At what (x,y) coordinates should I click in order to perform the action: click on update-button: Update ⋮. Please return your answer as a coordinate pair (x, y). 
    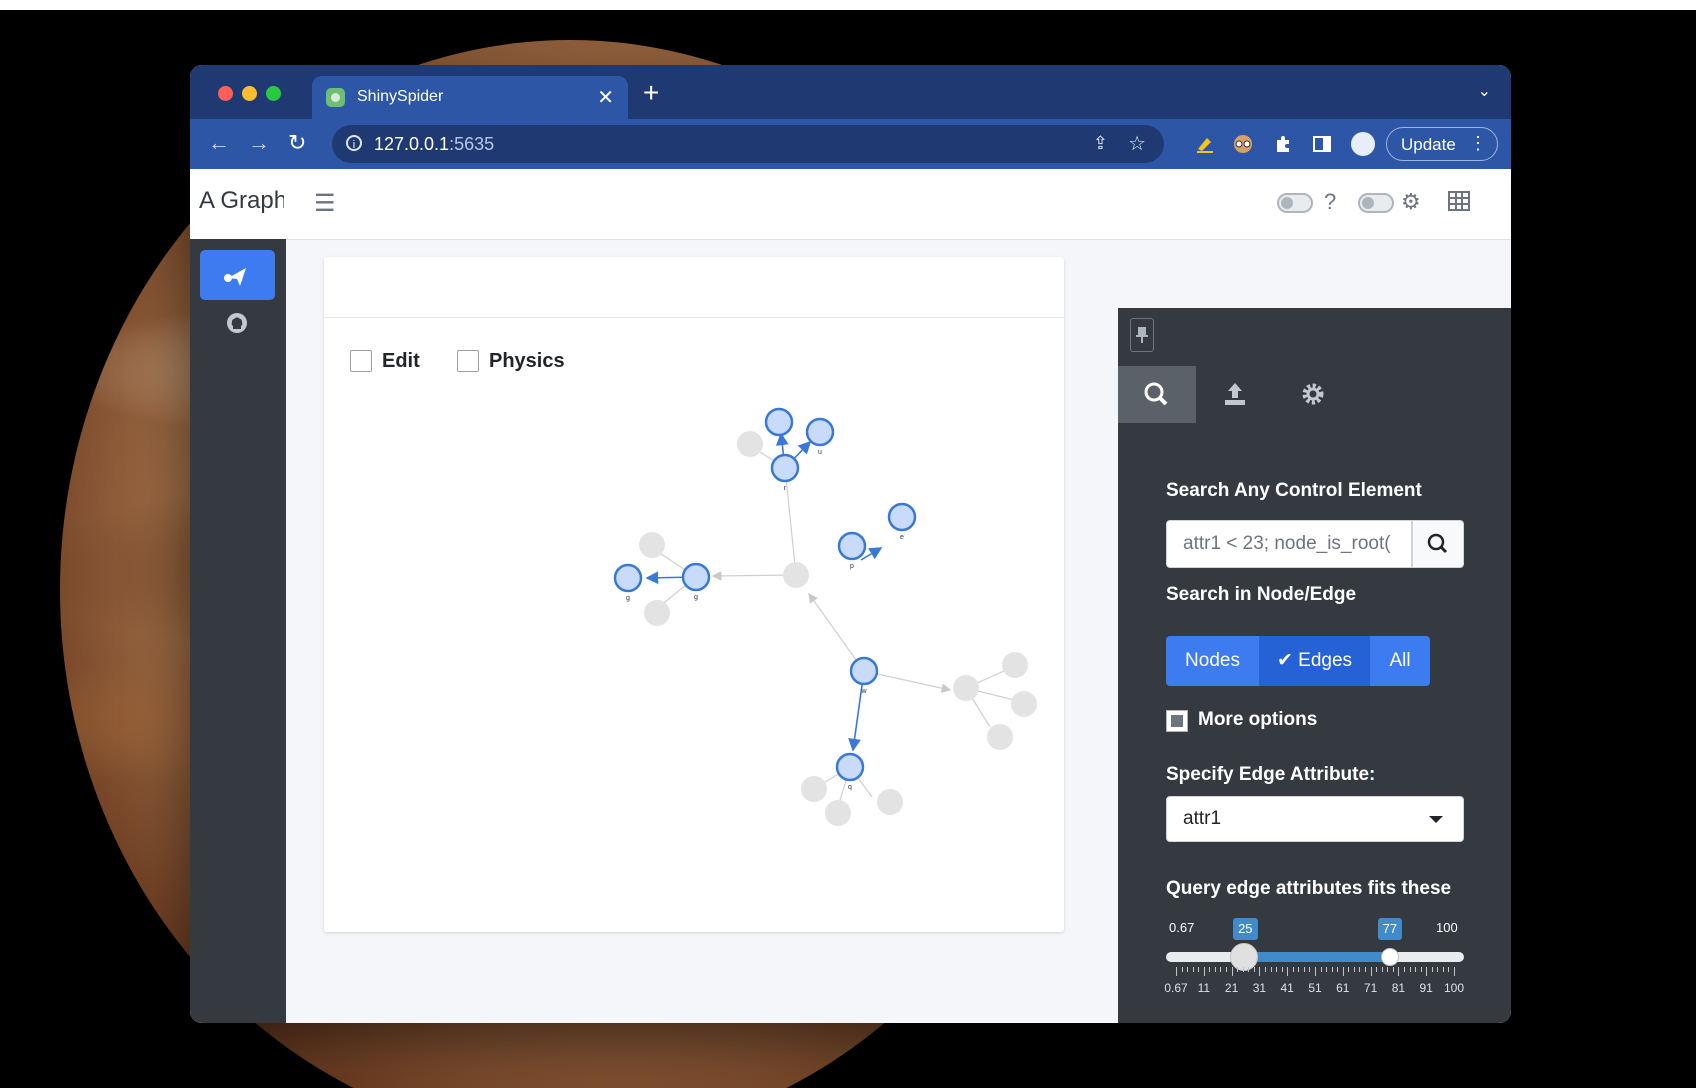
    Looking at the image, I should click on (1442, 144).